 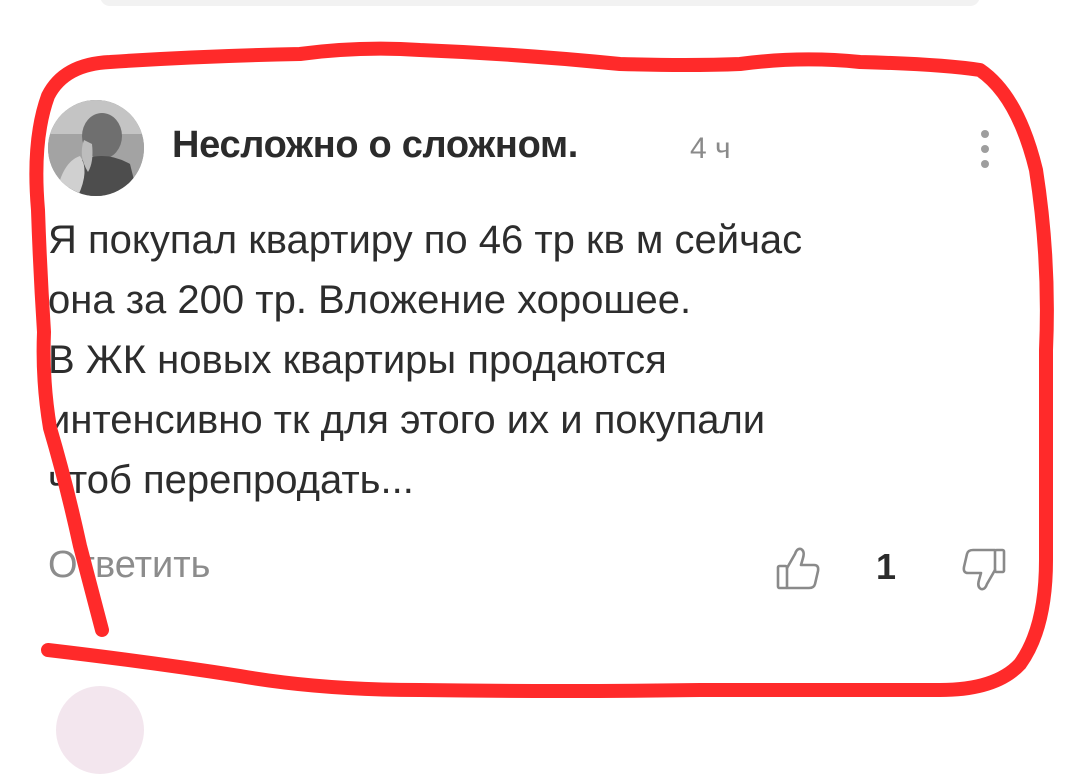 I want to click on thumbs-down-icon, so click(x=984, y=569).